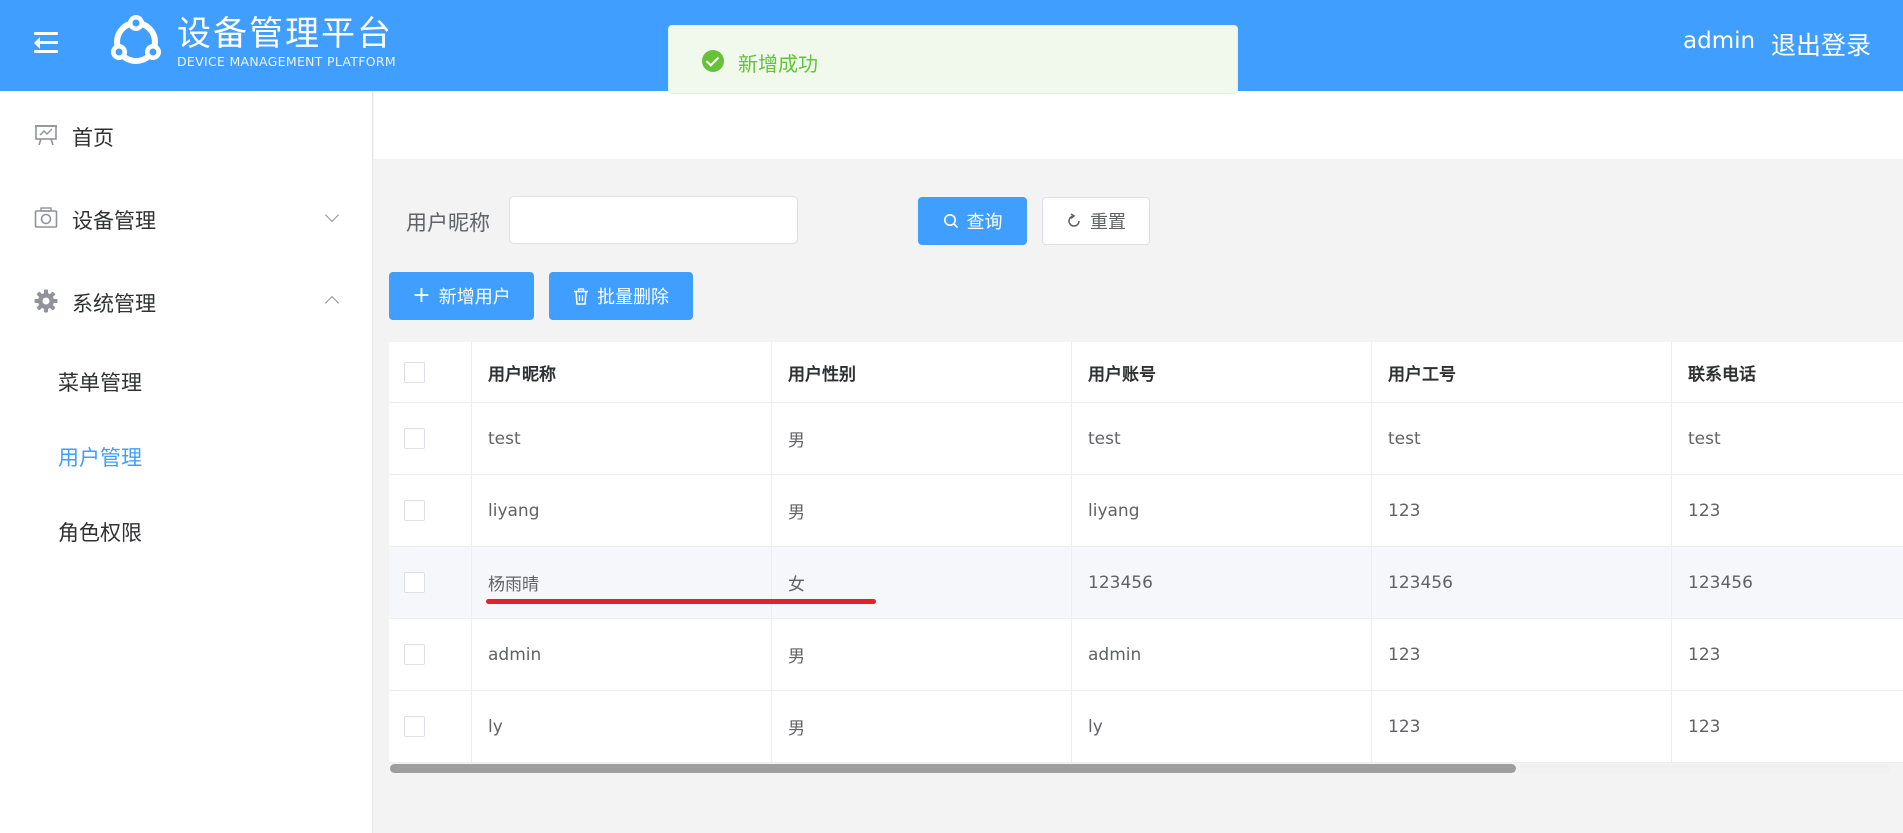 This screenshot has height=833, width=1903. I want to click on presentation-board-icon, so click(46, 135).